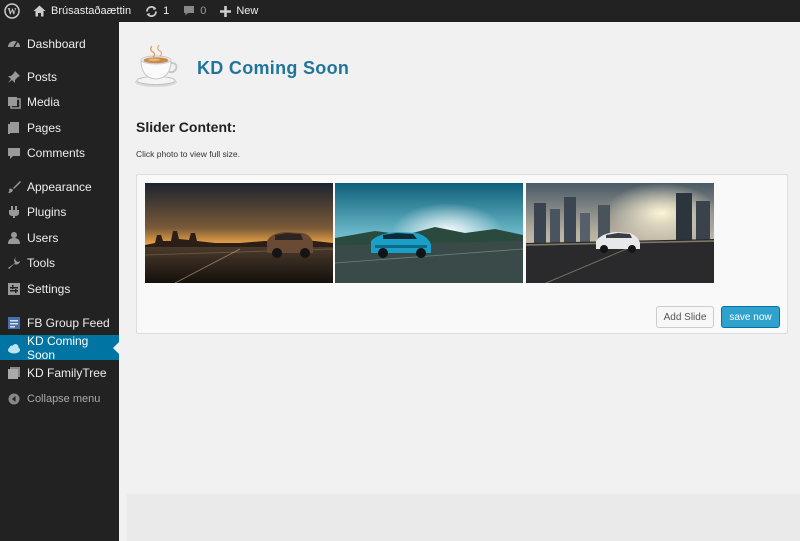  What do you see at coordinates (14, 153) in the screenshot?
I see `comment-icon` at bounding box center [14, 153].